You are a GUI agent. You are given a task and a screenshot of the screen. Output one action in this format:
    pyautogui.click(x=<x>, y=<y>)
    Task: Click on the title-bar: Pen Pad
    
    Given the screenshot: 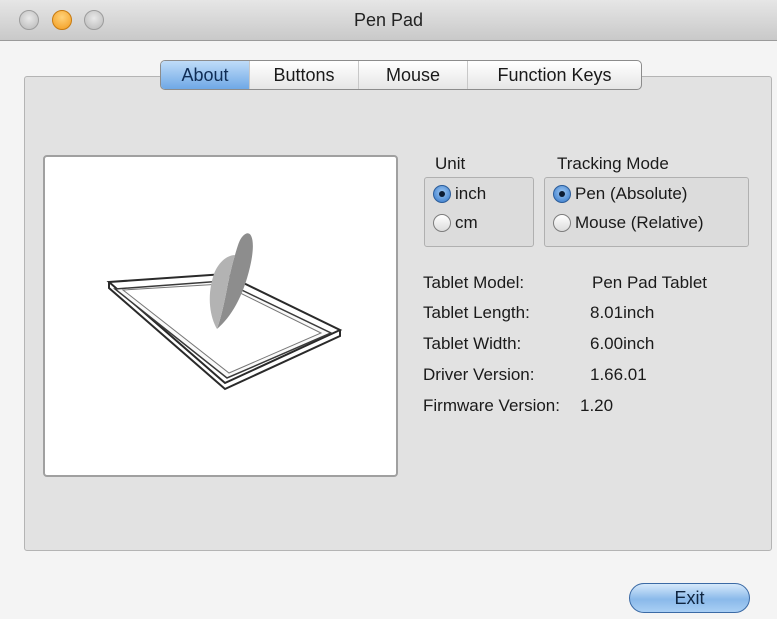 What is the action you would take?
    pyautogui.click(x=388, y=20)
    